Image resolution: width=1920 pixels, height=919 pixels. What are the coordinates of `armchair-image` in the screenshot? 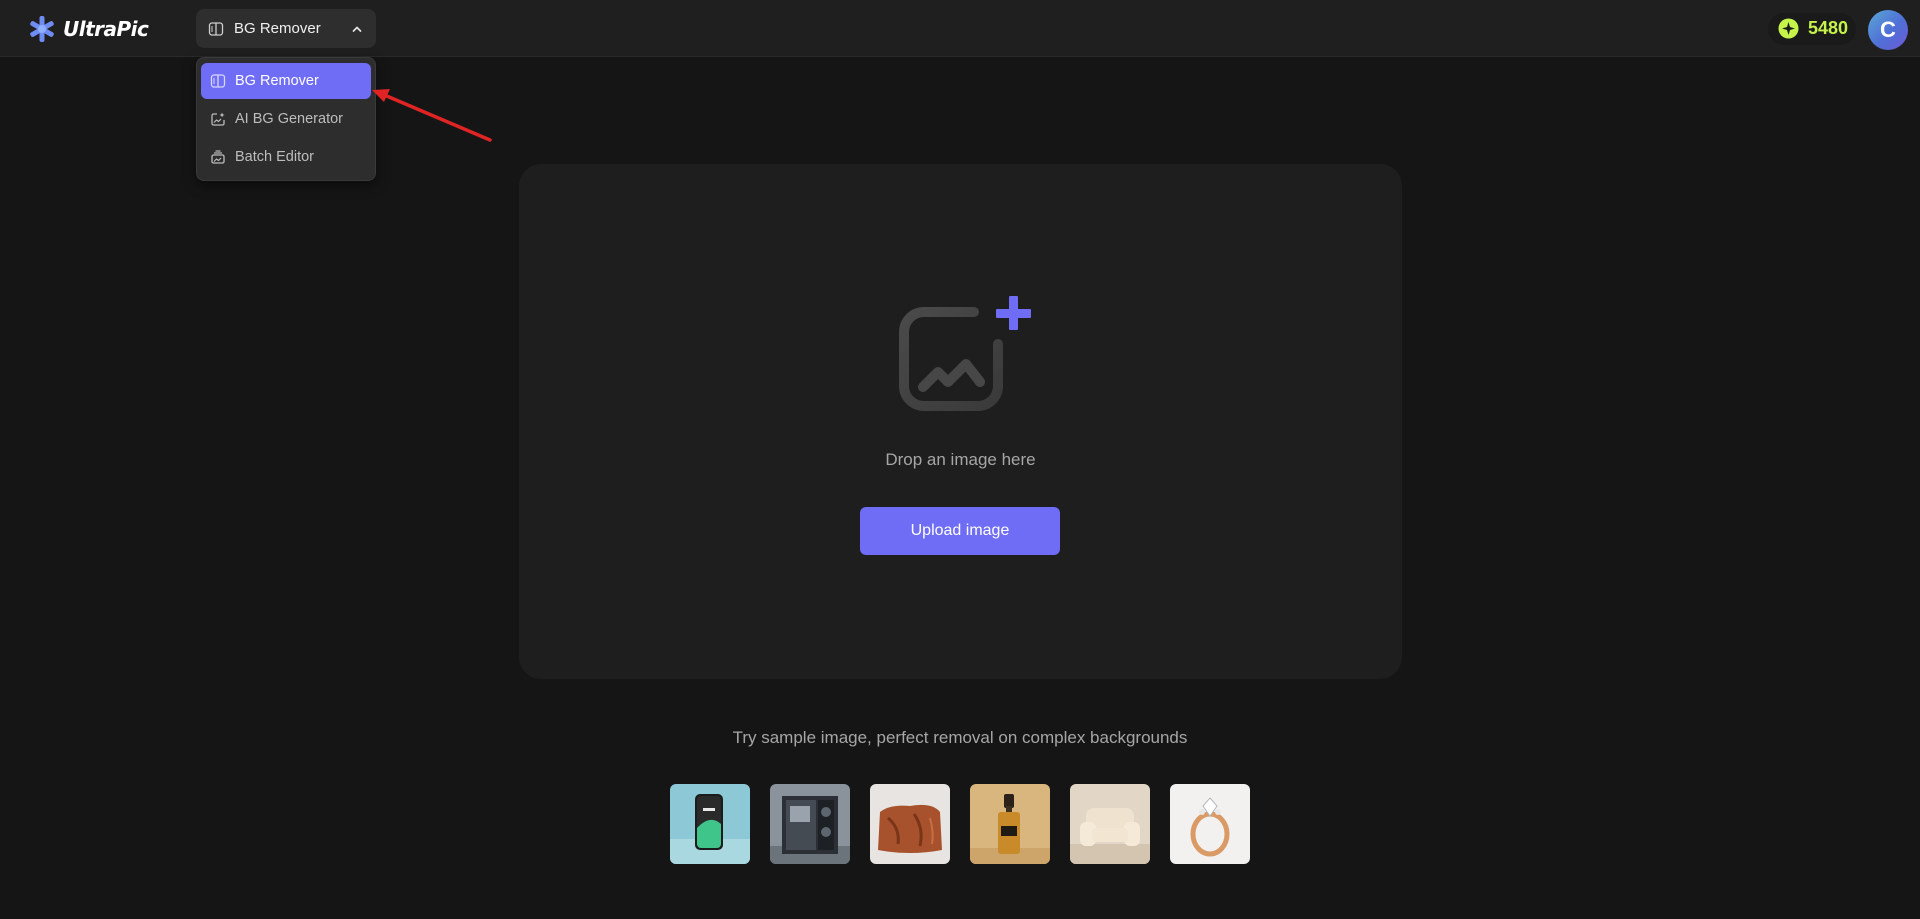 It's located at (1110, 824).